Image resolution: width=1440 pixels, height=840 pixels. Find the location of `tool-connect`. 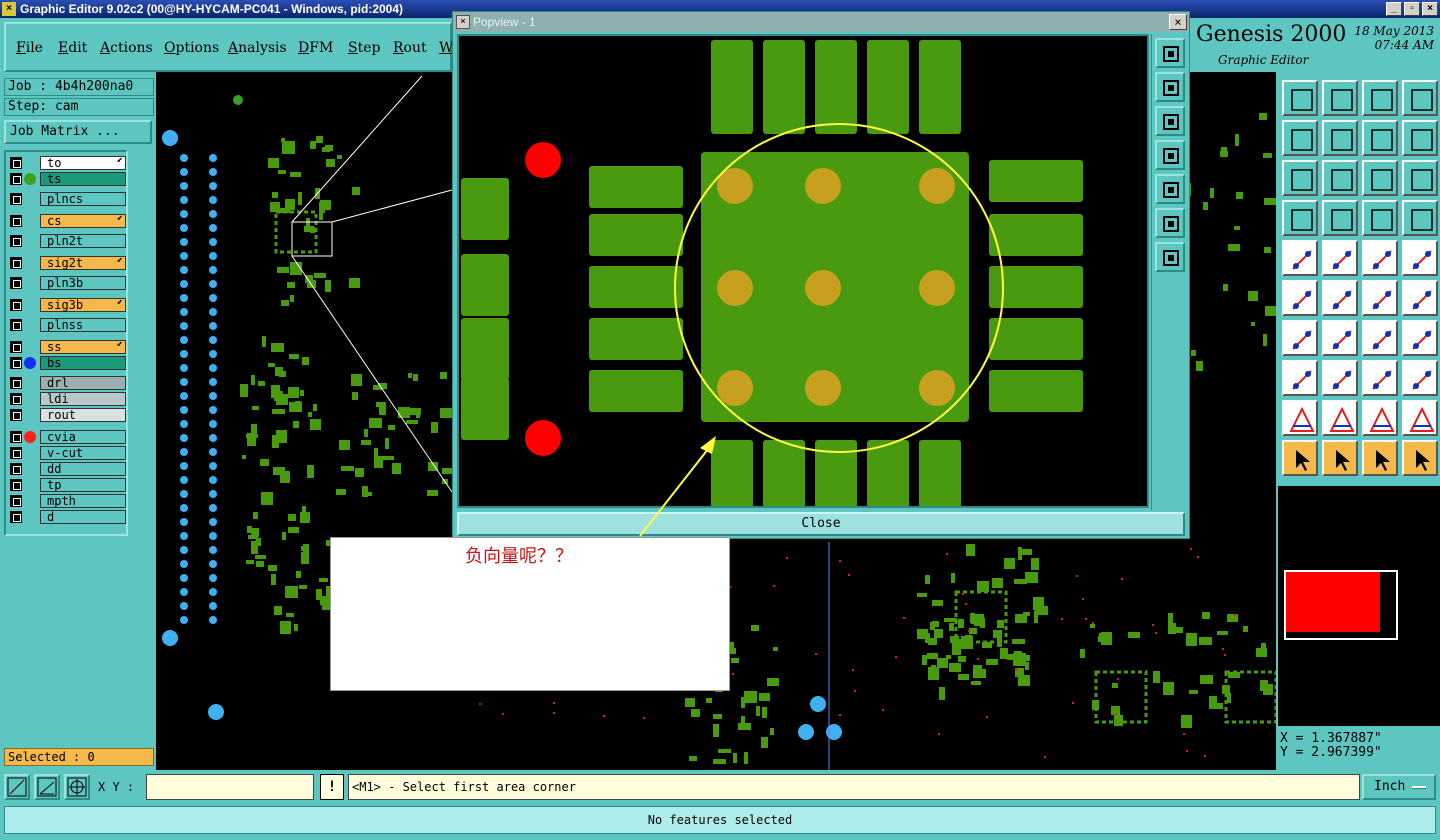

tool-connect is located at coordinates (1300, 298).